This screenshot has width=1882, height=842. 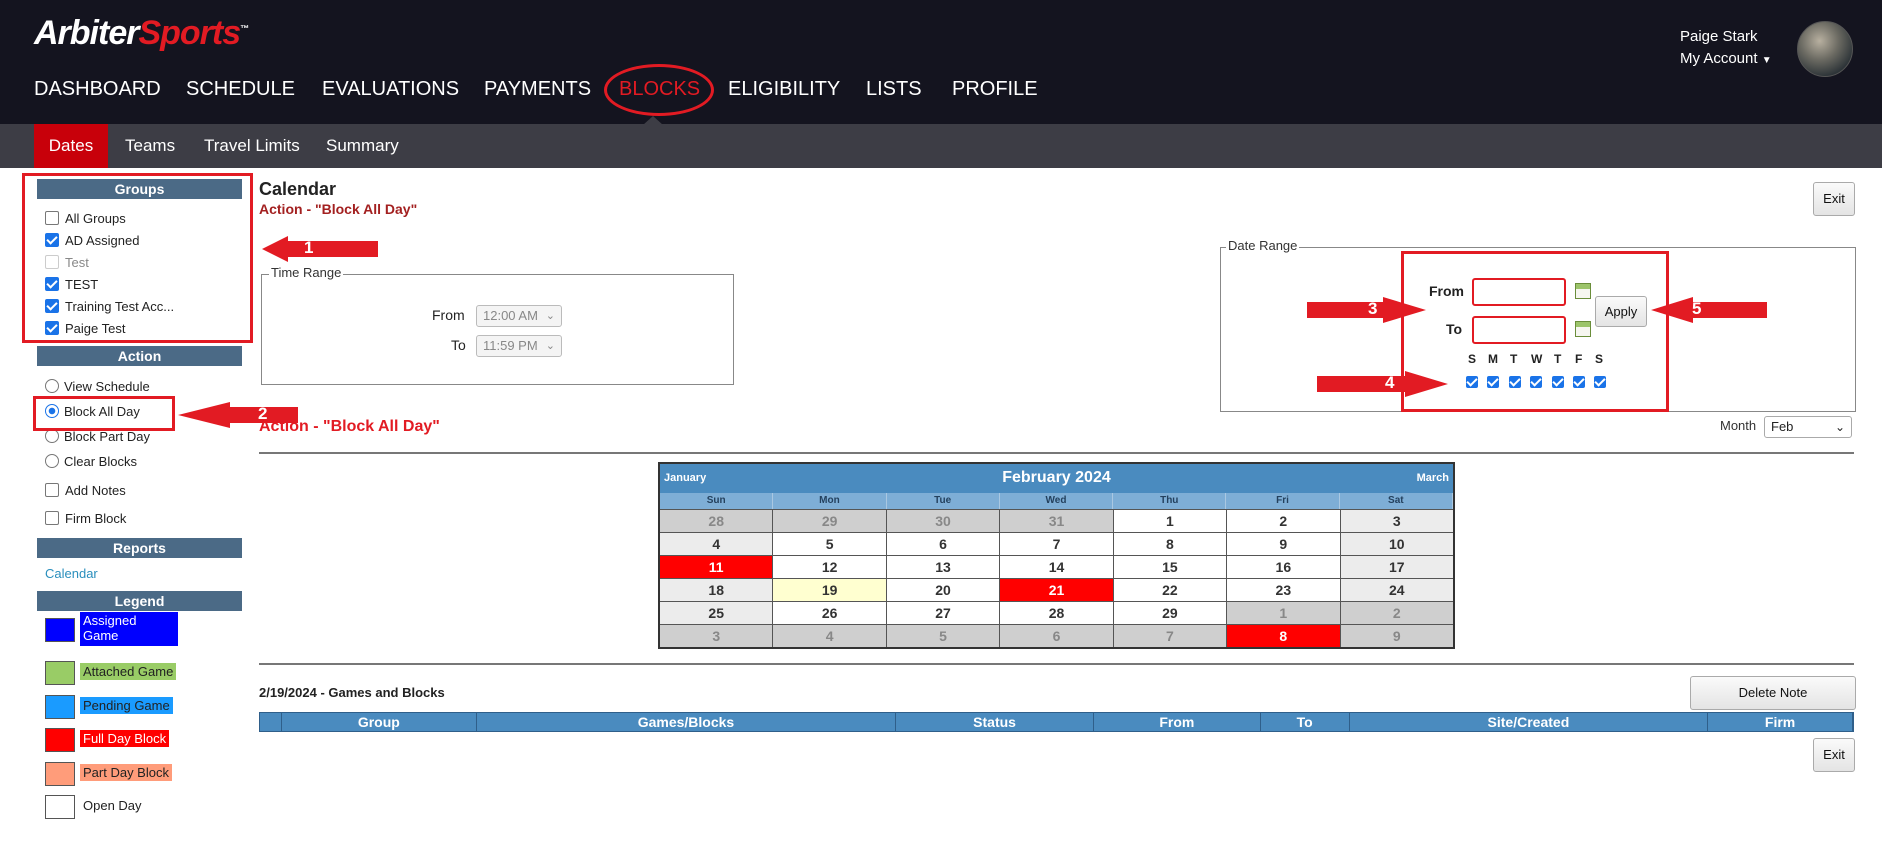 What do you see at coordinates (1305, 722) in the screenshot?
I see `table-column-header: To` at bounding box center [1305, 722].